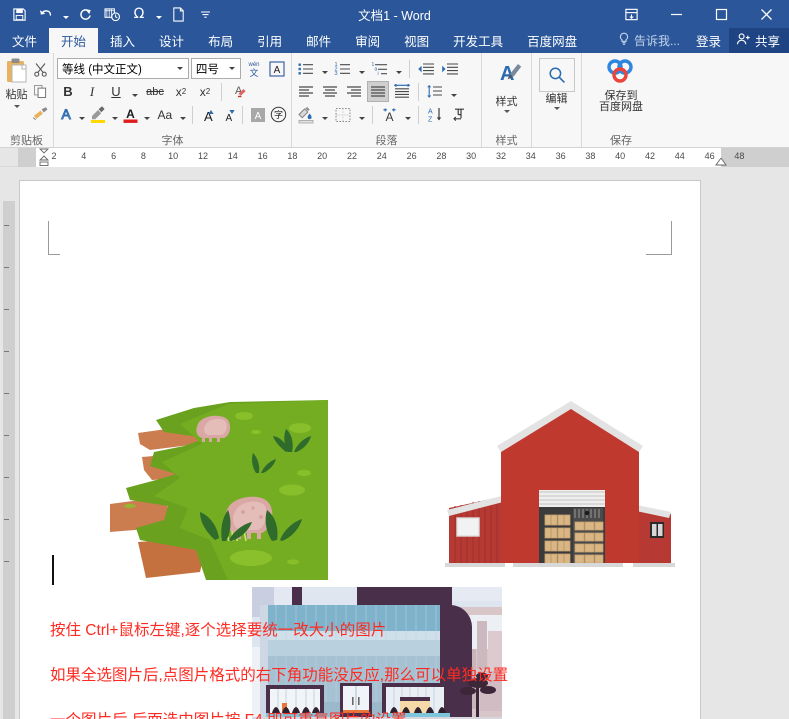  I want to click on font-name-combo: 等线 (中文正文), so click(123, 68).